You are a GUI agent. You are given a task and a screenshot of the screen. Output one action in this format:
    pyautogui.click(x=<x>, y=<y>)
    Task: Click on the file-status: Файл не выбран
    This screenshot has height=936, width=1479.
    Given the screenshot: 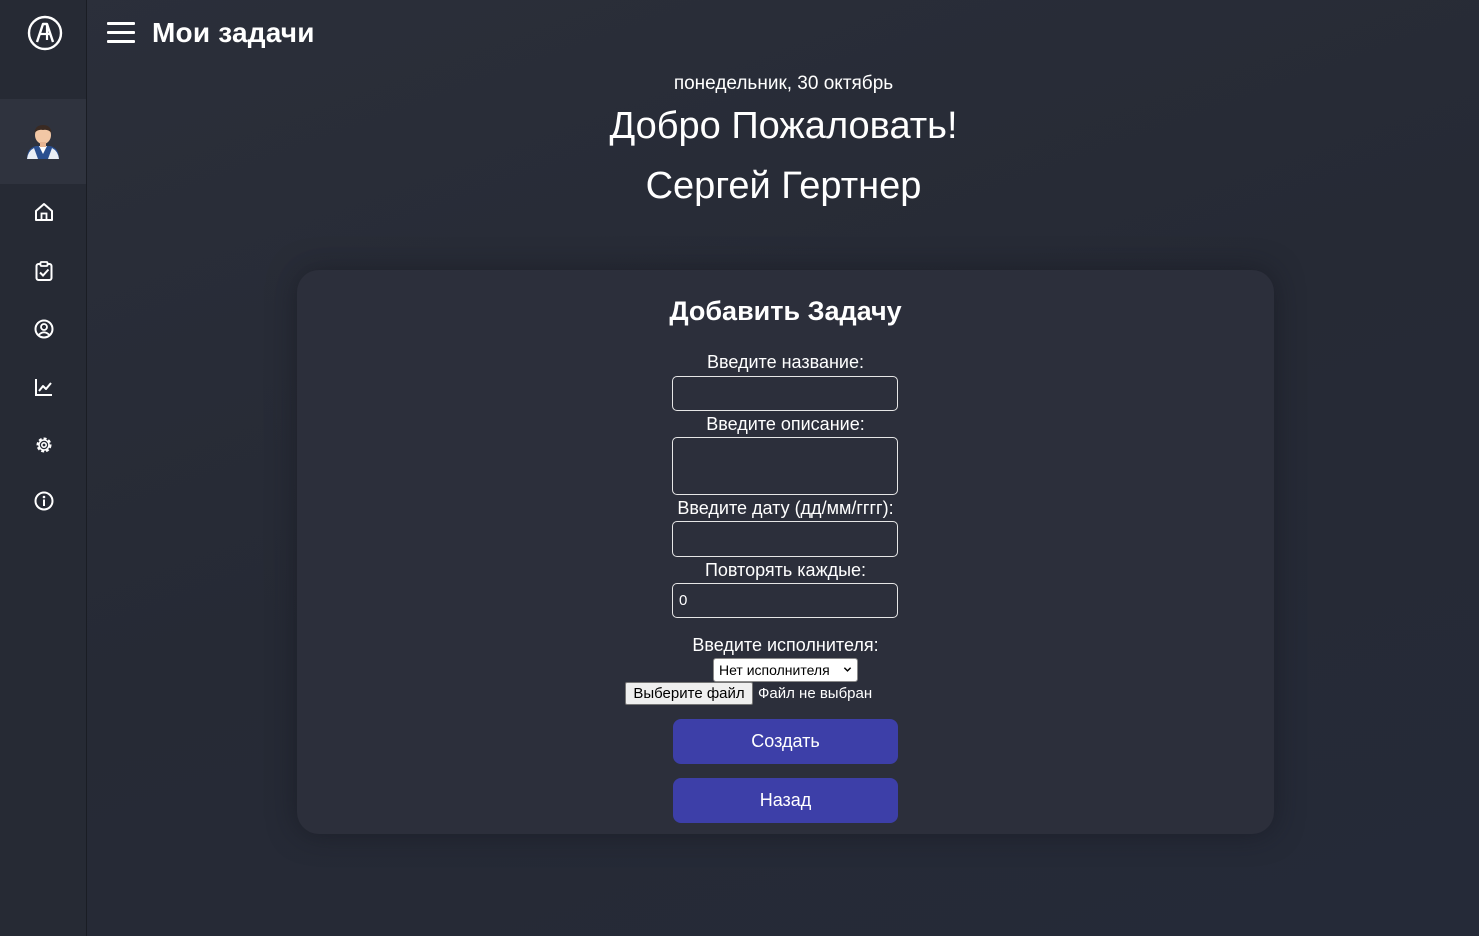 What is the action you would take?
    pyautogui.click(x=815, y=693)
    